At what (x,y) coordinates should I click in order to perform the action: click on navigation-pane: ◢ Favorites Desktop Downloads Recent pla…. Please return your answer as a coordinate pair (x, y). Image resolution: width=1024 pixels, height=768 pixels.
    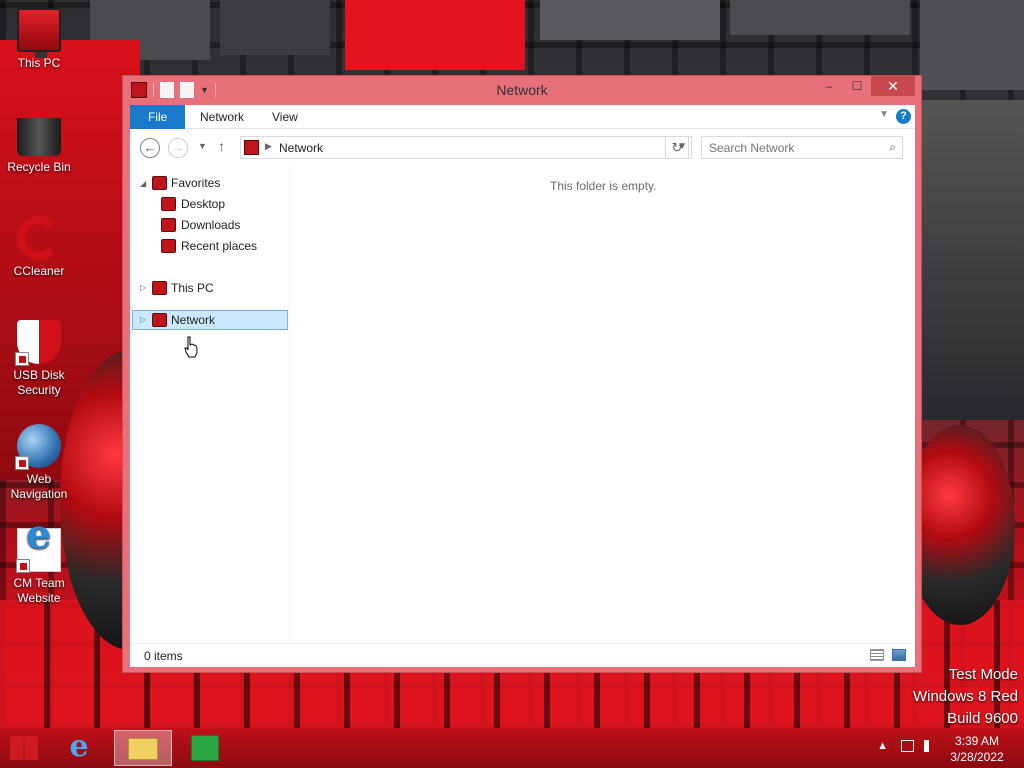
    Looking at the image, I should click on (210, 404).